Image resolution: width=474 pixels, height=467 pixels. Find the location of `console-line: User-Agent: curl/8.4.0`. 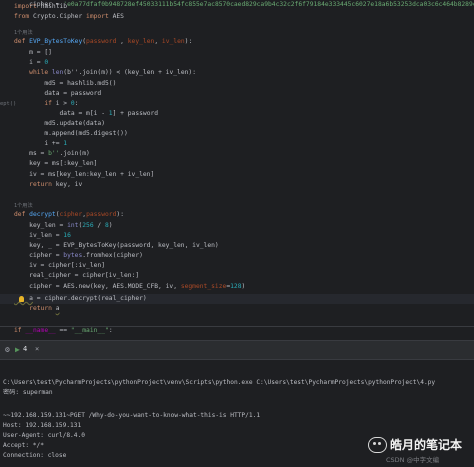

console-line: User-Agent: curl/8.4.0 is located at coordinates (44, 435).